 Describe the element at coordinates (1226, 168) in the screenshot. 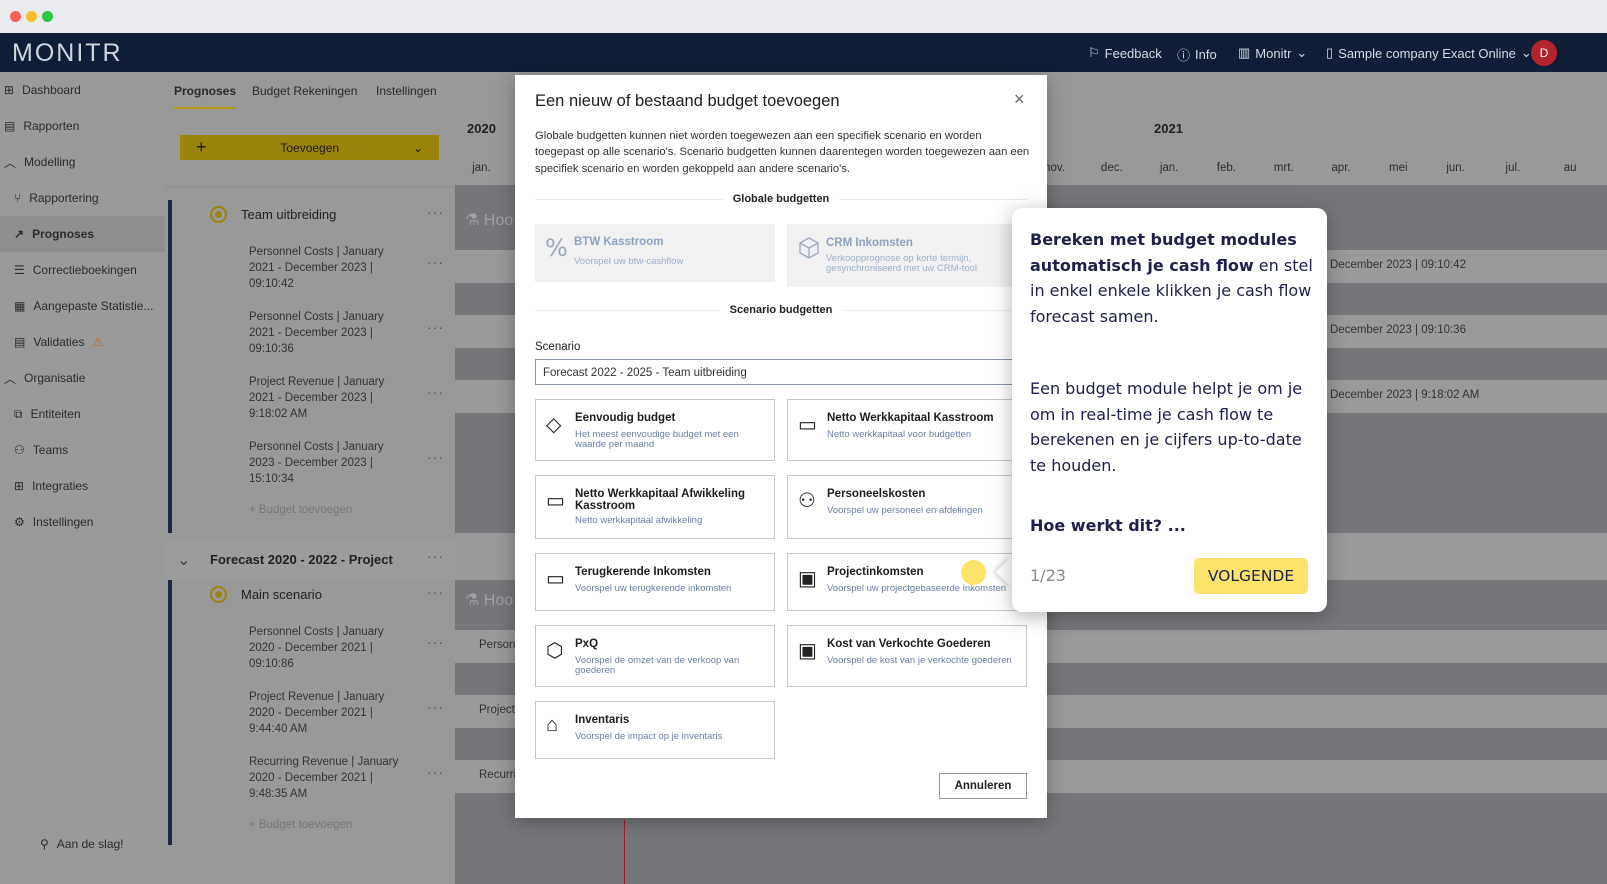

I see `month-label: feb.` at that location.